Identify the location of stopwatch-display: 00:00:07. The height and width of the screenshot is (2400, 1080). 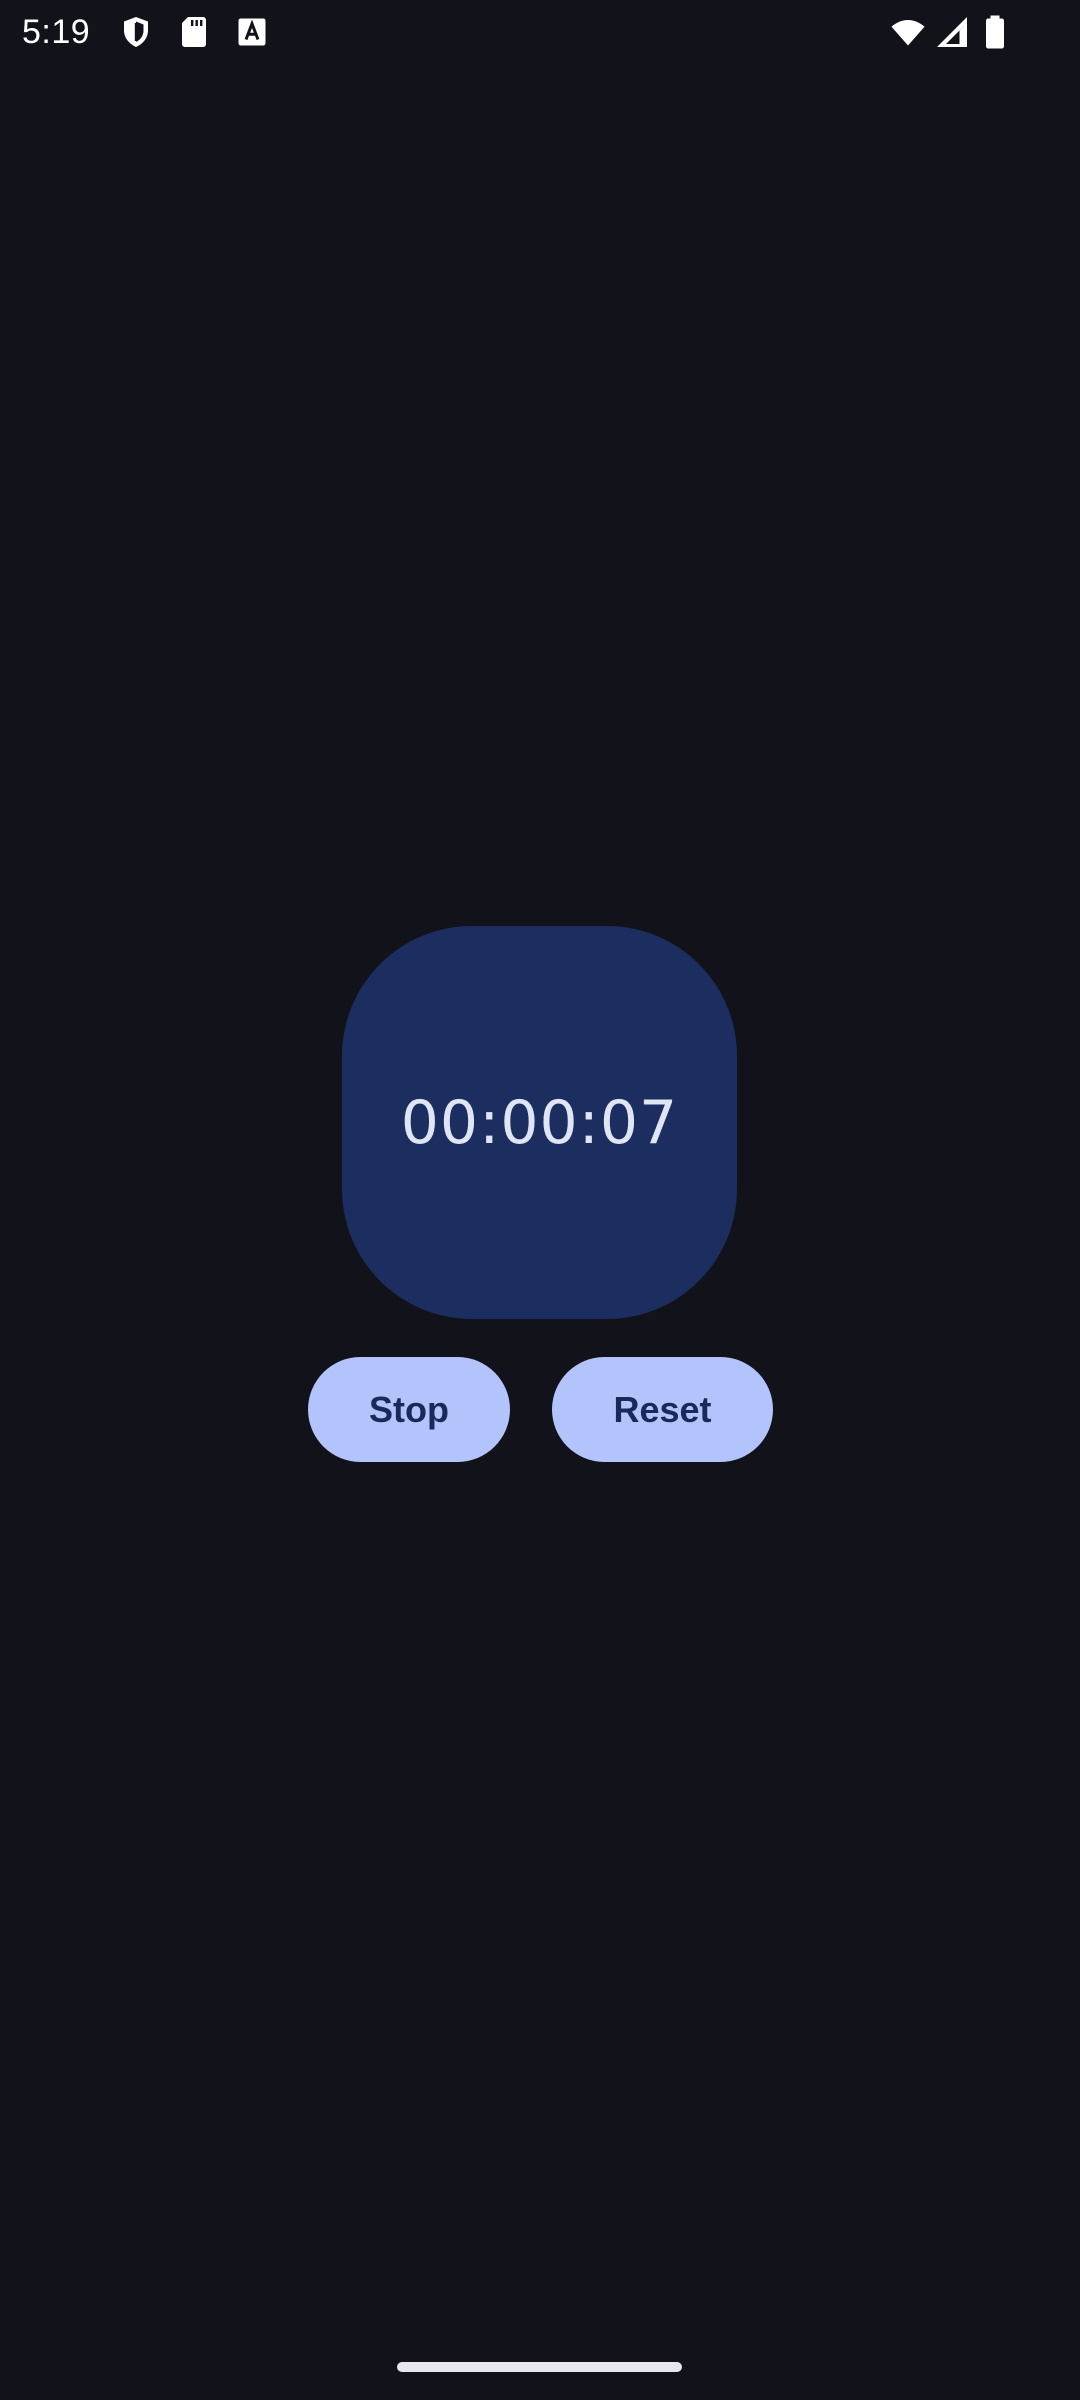
(539, 1122).